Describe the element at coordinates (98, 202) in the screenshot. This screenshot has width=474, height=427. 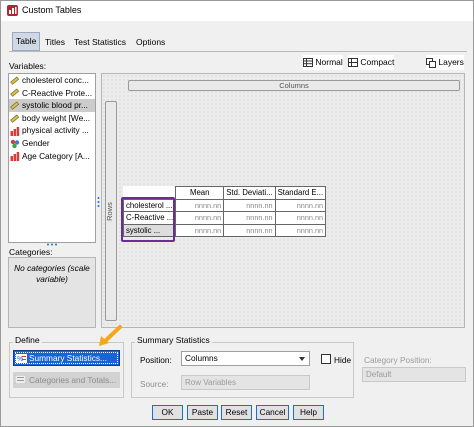
I see `splitter-handle-vertical` at that location.